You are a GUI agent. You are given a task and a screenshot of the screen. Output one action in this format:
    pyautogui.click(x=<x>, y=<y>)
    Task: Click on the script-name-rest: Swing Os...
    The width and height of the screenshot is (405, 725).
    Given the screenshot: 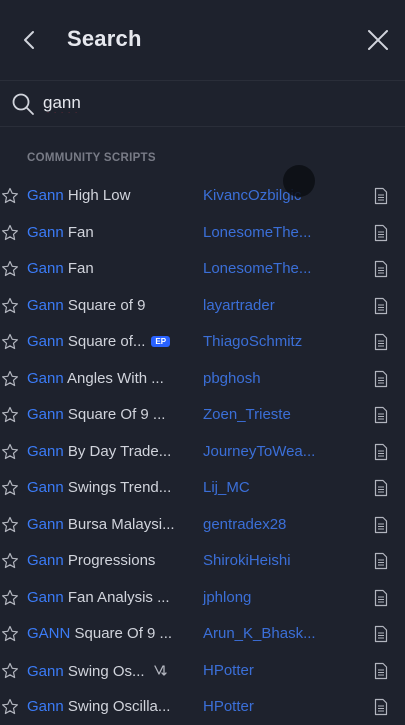 What is the action you would take?
    pyautogui.click(x=104, y=671)
    